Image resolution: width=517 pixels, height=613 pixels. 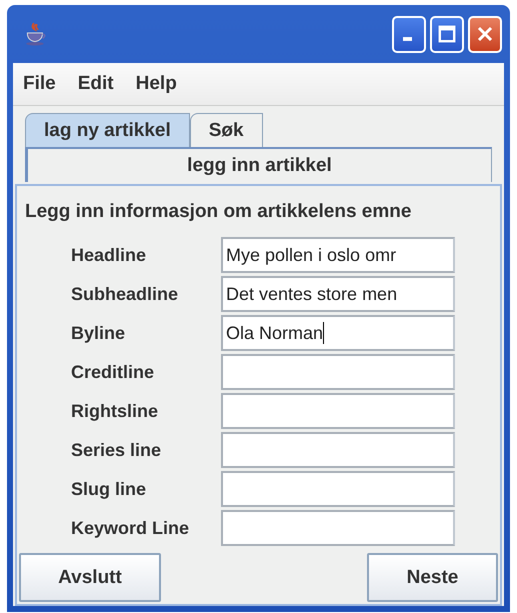 What do you see at coordinates (130, 528) in the screenshot?
I see `field-label: Keyword Line` at bounding box center [130, 528].